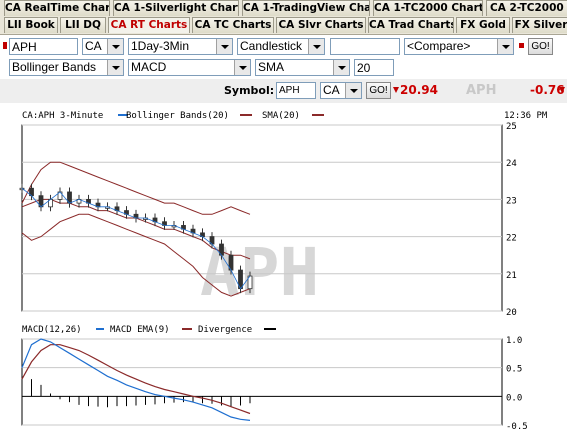 This screenshot has width=567, height=438. Describe the element at coordinates (271, 67) in the screenshot. I see `ma-type-select-value: SMA` at that location.